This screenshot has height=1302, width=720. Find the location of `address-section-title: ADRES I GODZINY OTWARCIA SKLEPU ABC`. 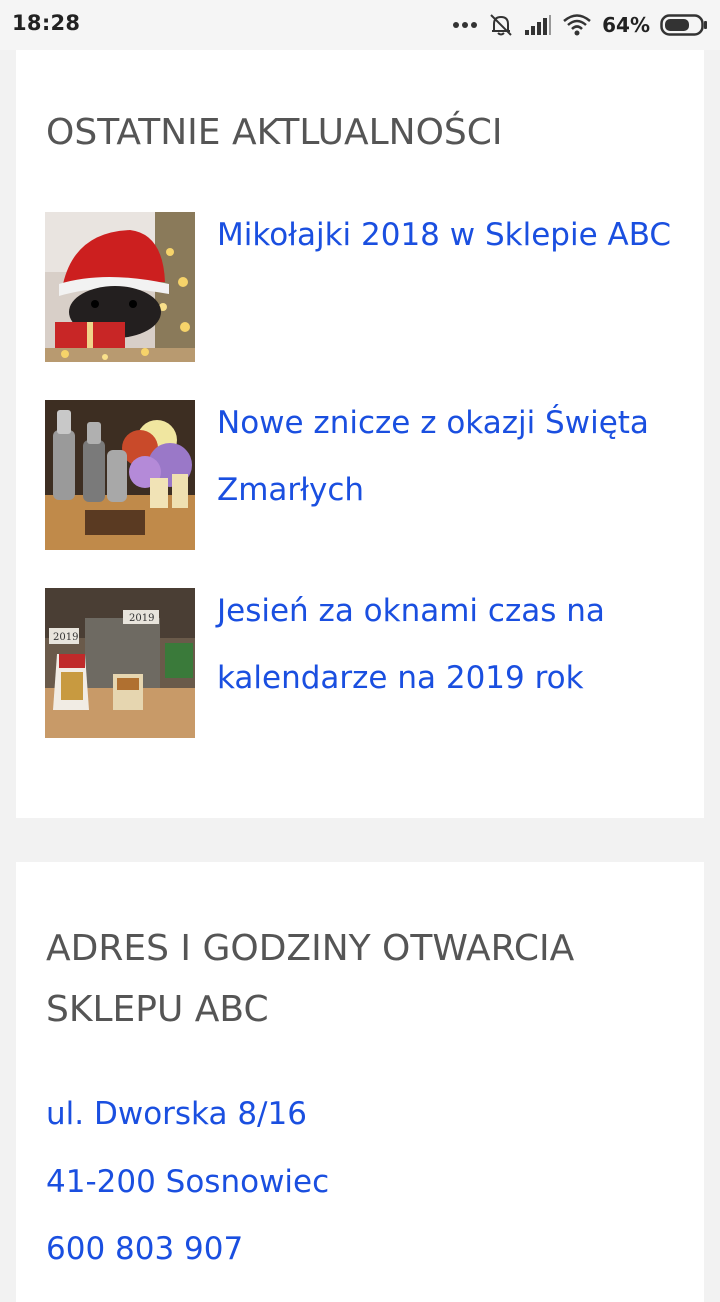

address-section-title: ADRES I GODZINY OTWARCIA SKLEPU ABC is located at coordinates (310, 979).